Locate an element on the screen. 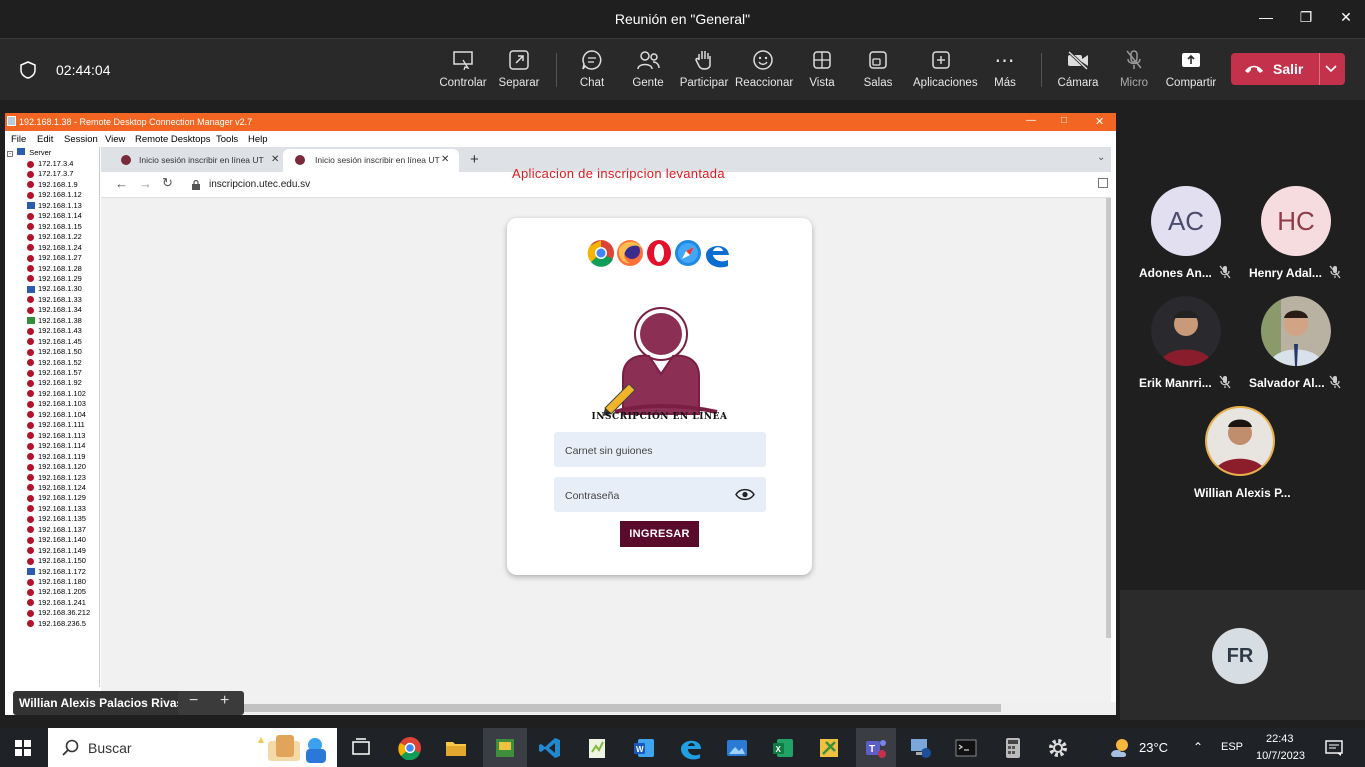  weather-icon is located at coordinates (1120, 748).